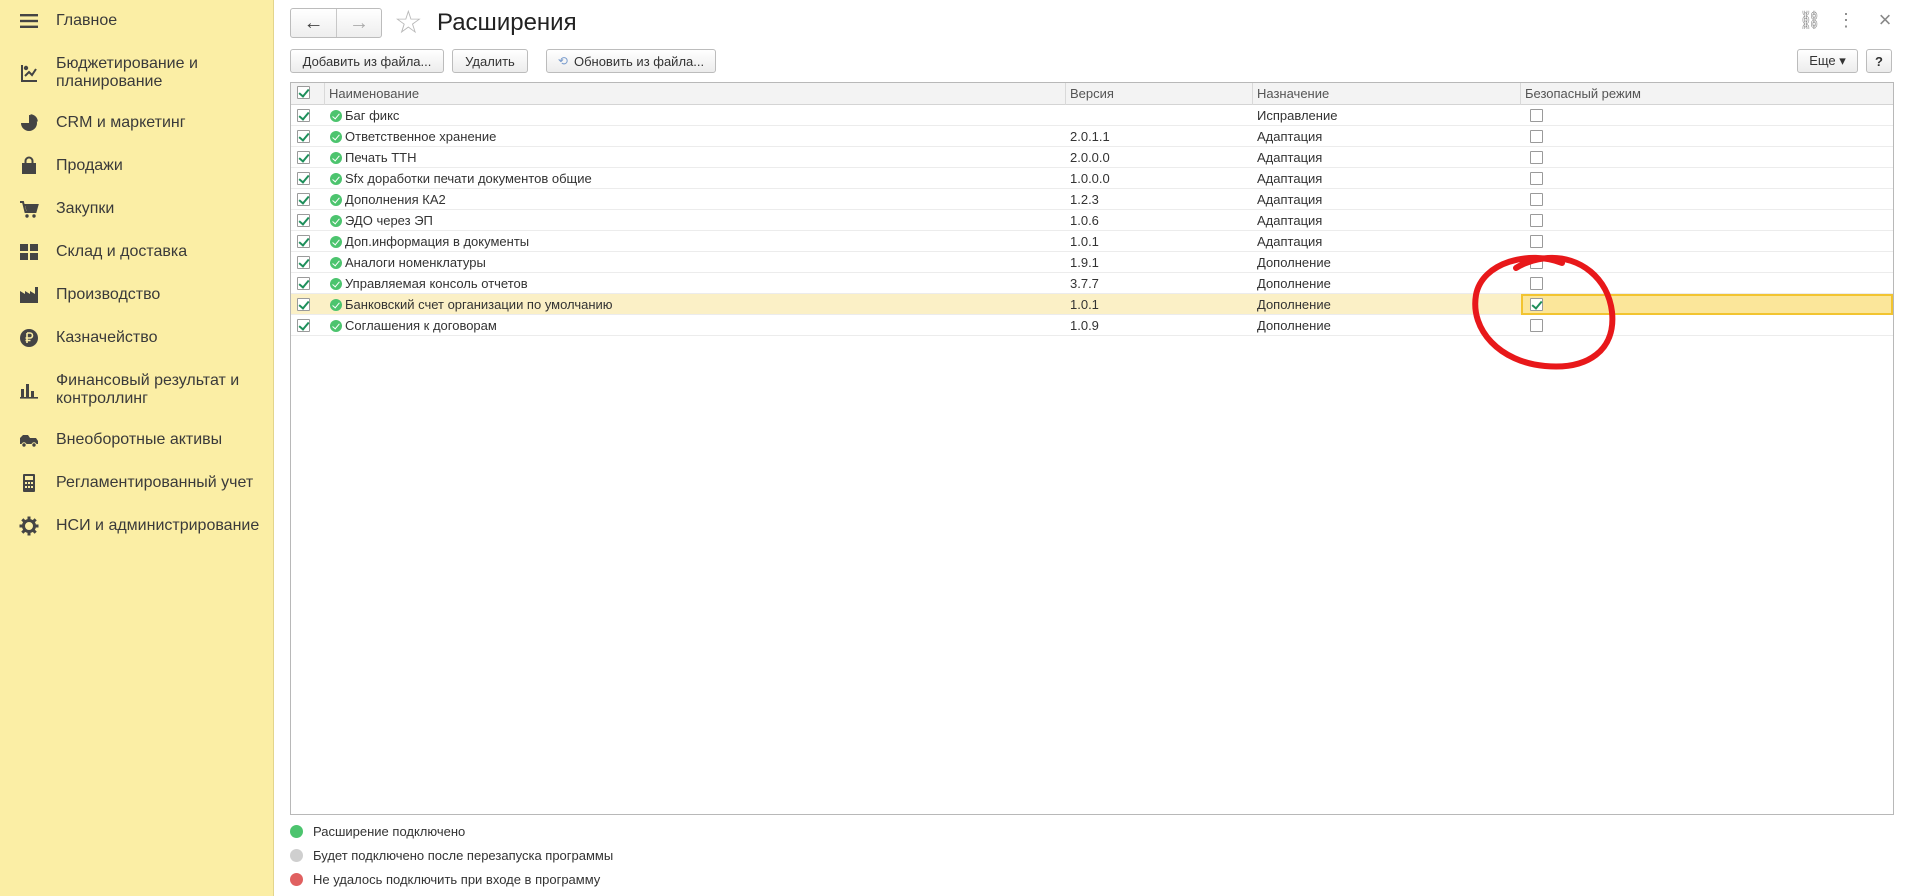 The image size is (1906, 896). I want to click on table-row: Доп.информация в документы 1.0.1 Адаптация, so click(1092, 241).